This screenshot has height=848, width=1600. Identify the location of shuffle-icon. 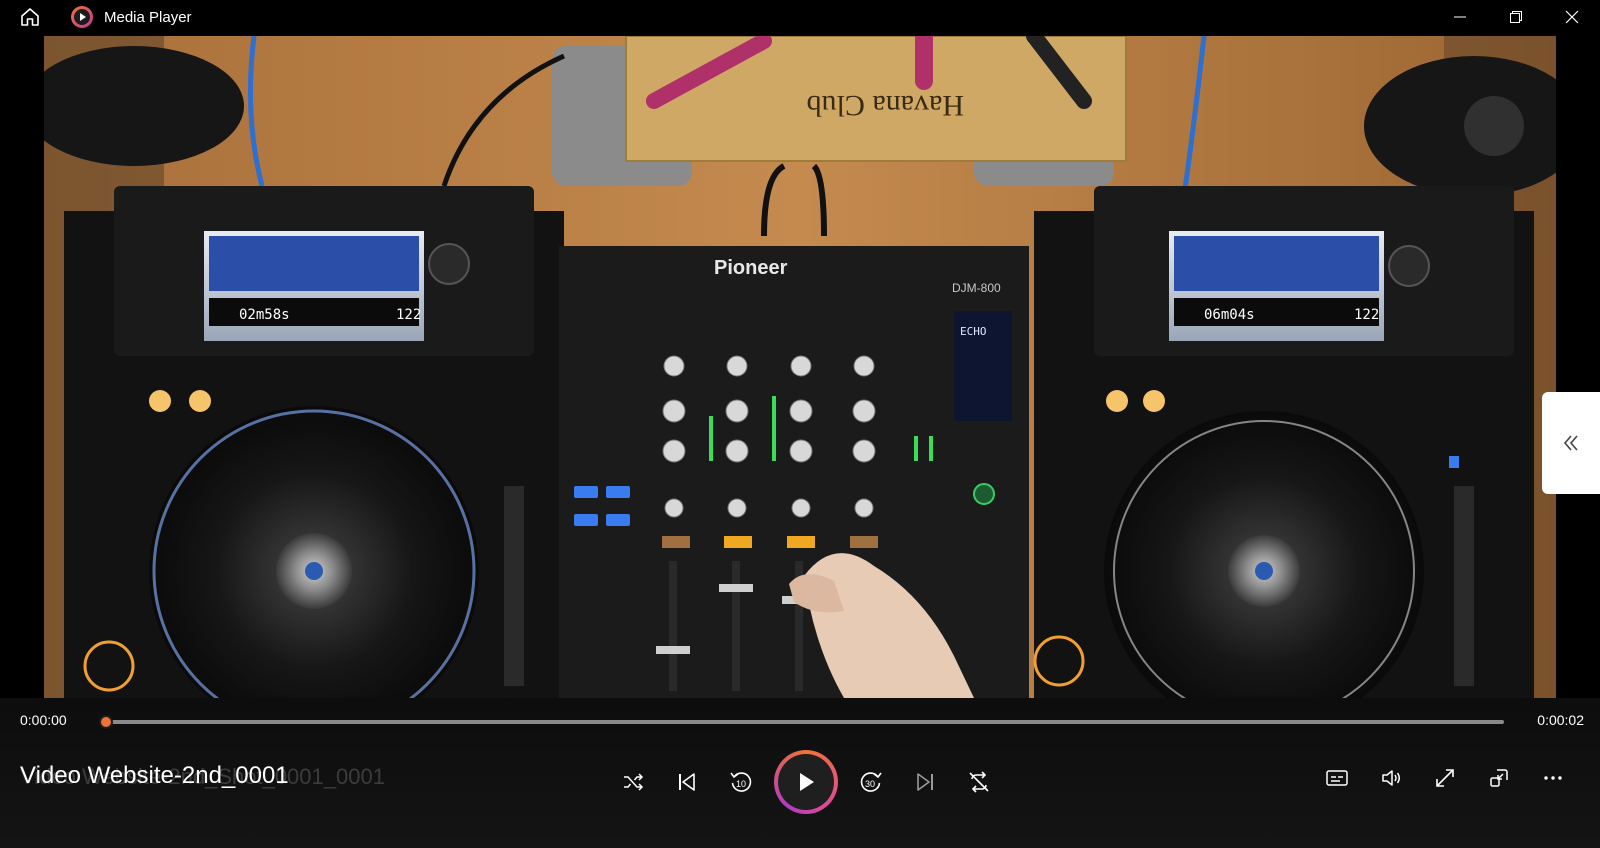
(634, 782).